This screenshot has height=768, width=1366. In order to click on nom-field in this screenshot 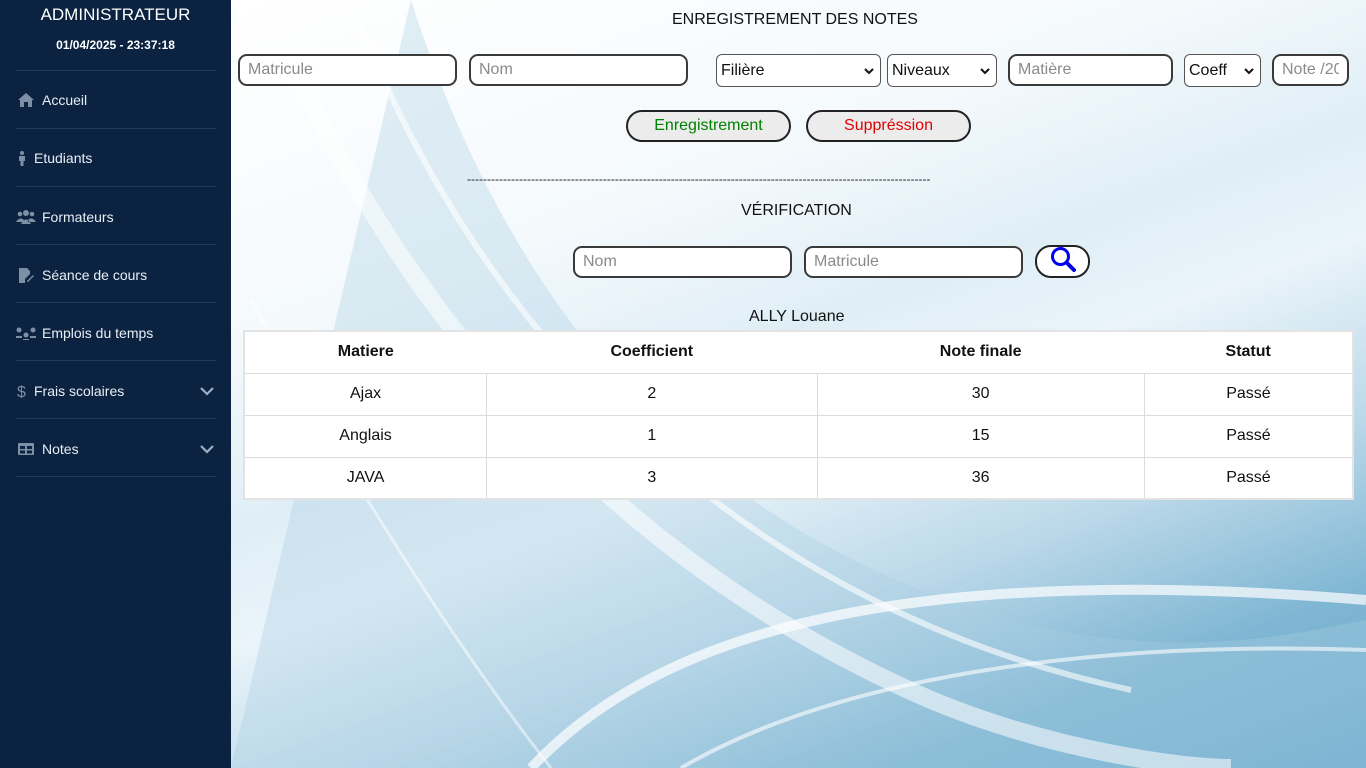, I will do `click(578, 70)`.